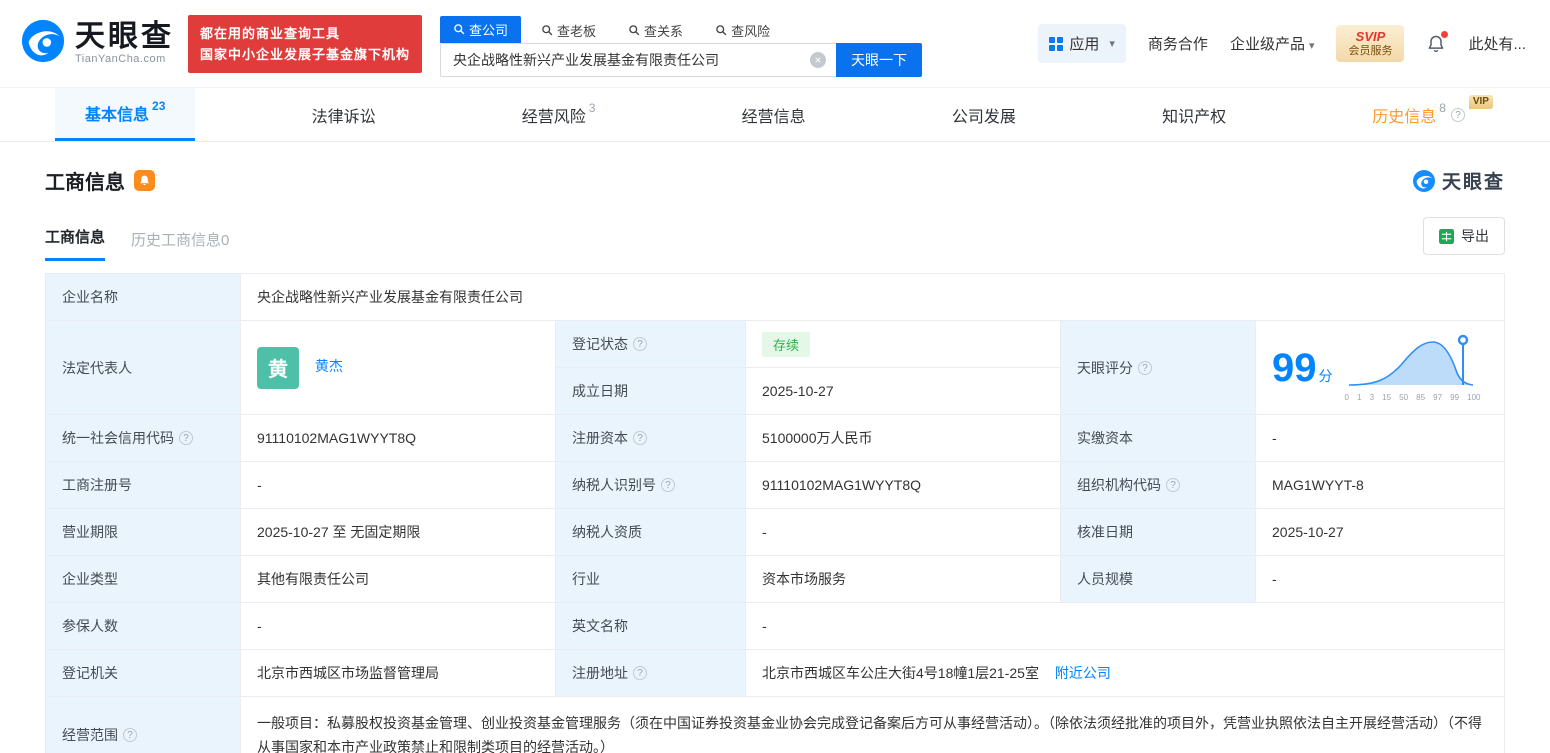  Describe the element at coordinates (1105, 367) in the screenshot. I see `field-label: 天眼评分` at that location.